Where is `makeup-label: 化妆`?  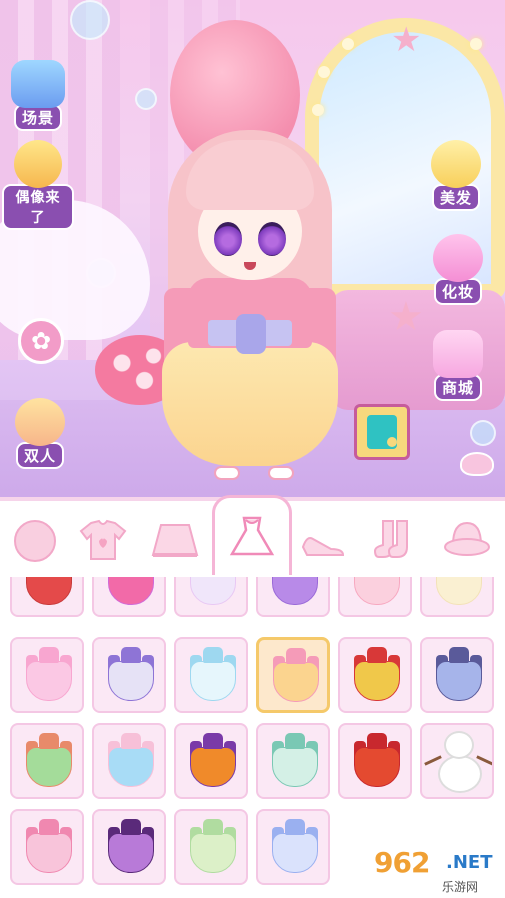 makeup-label: 化妆 is located at coordinates (457, 291).